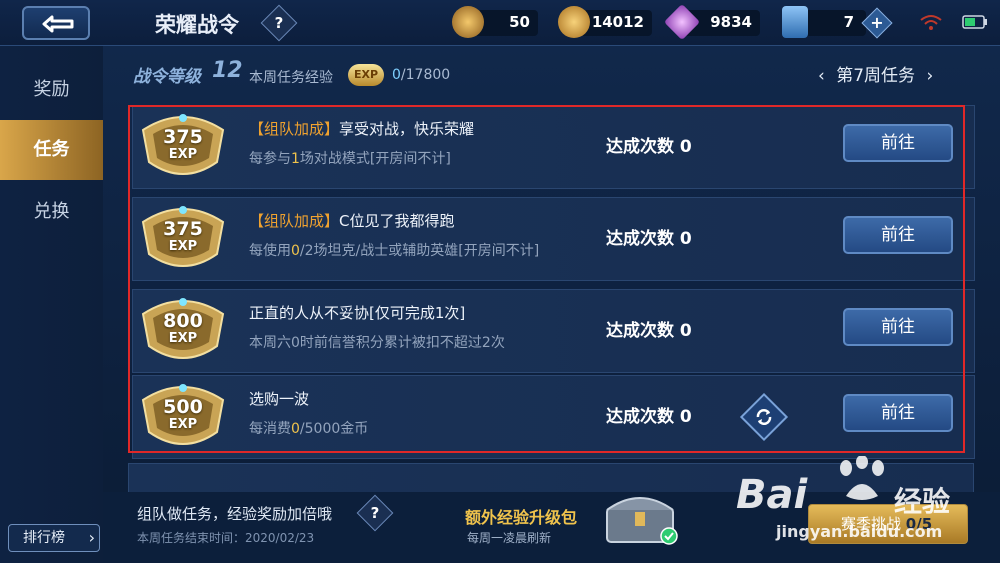 This screenshot has width=1000, height=563. Describe the element at coordinates (51, 212) in the screenshot. I see `sidebar-item-exchange: 兑换` at that location.